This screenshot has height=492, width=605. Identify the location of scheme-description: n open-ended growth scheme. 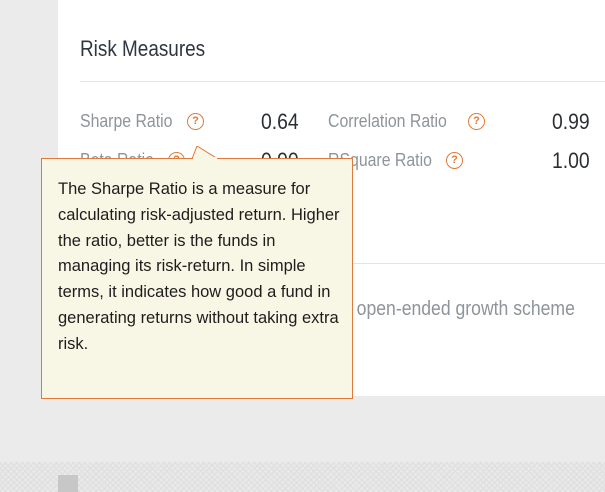
(458, 309).